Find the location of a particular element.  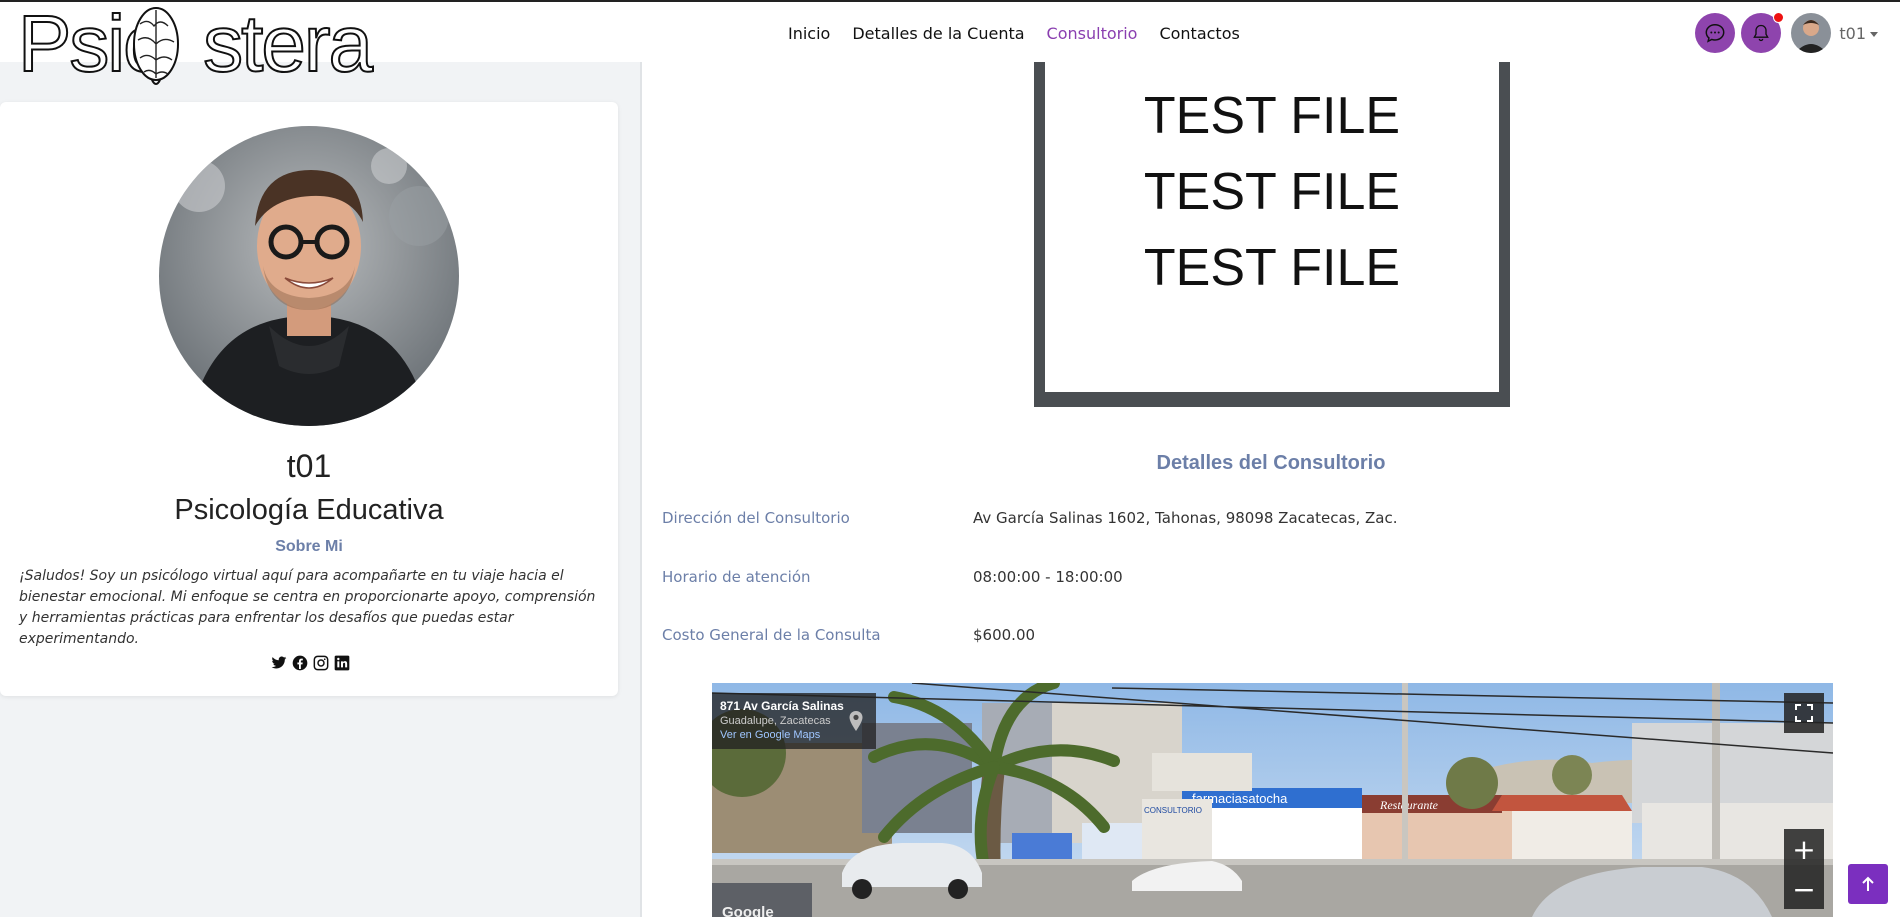

consultorio-details-heading: Detalles del Consultorio is located at coordinates (1271, 463).